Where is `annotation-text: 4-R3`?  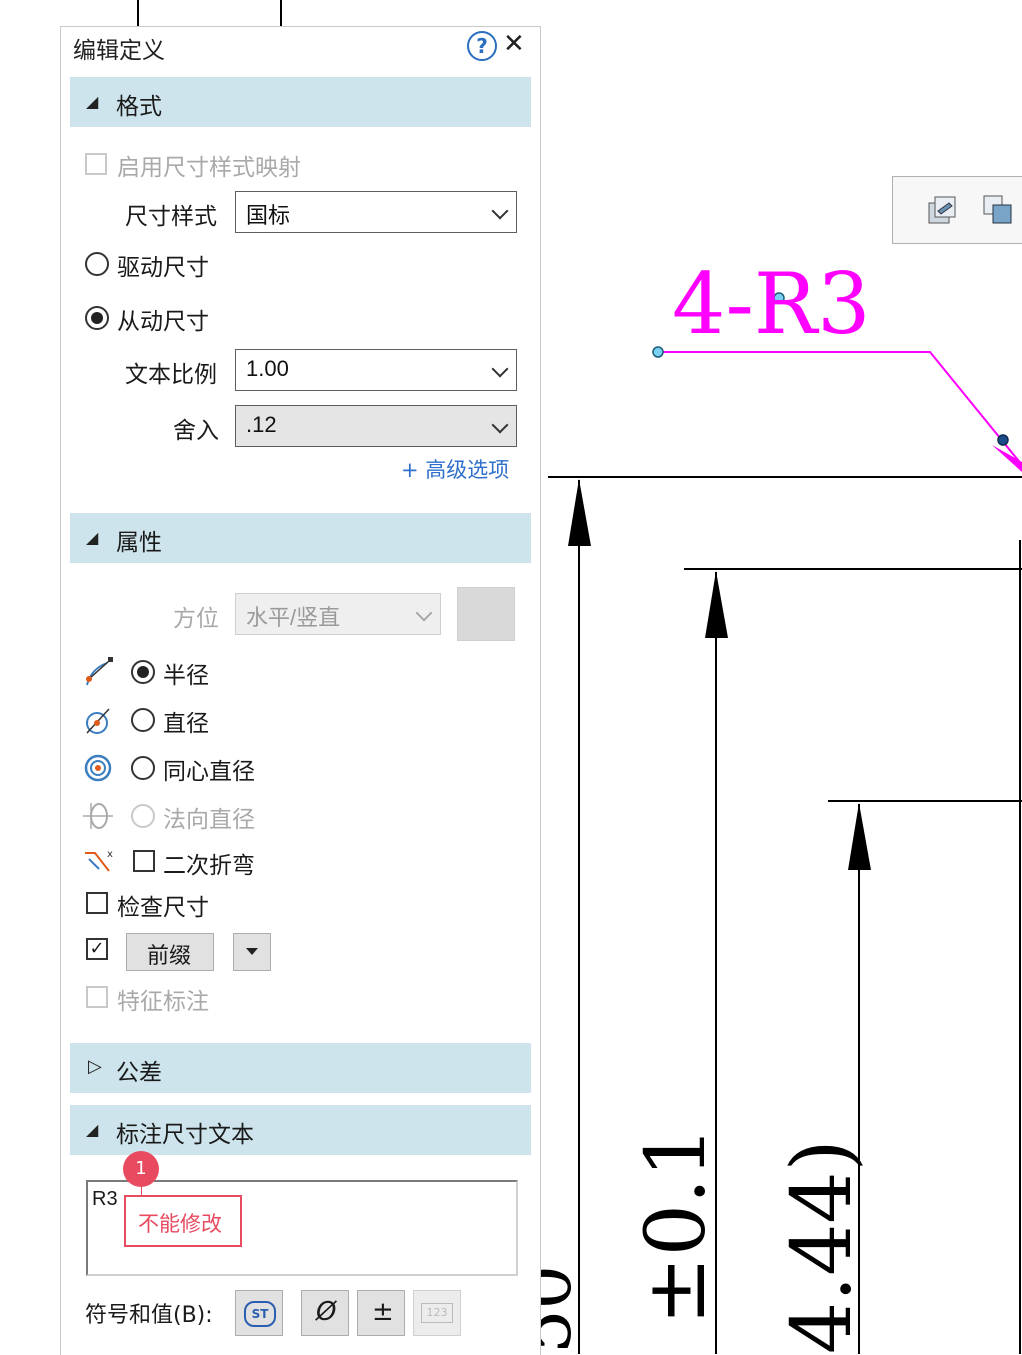 annotation-text: 4-R3 is located at coordinates (771, 304).